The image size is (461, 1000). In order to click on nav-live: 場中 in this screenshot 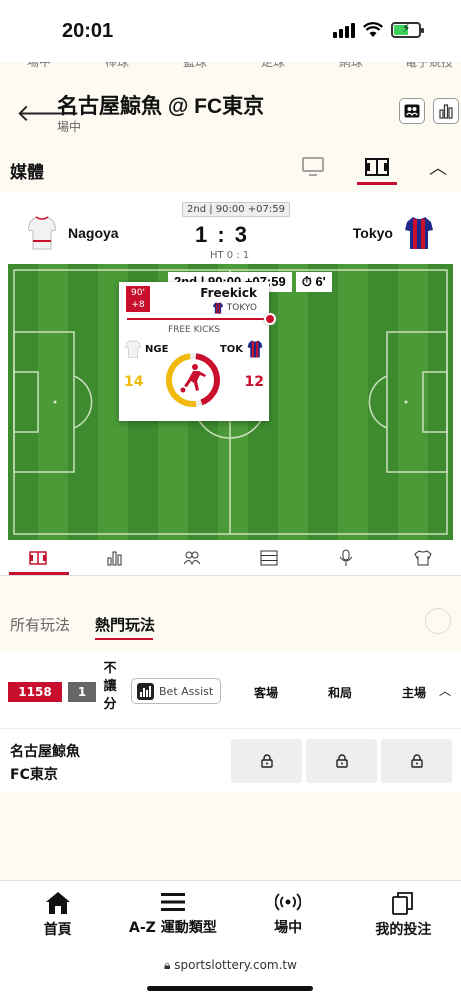, I will do `click(288, 912)`.